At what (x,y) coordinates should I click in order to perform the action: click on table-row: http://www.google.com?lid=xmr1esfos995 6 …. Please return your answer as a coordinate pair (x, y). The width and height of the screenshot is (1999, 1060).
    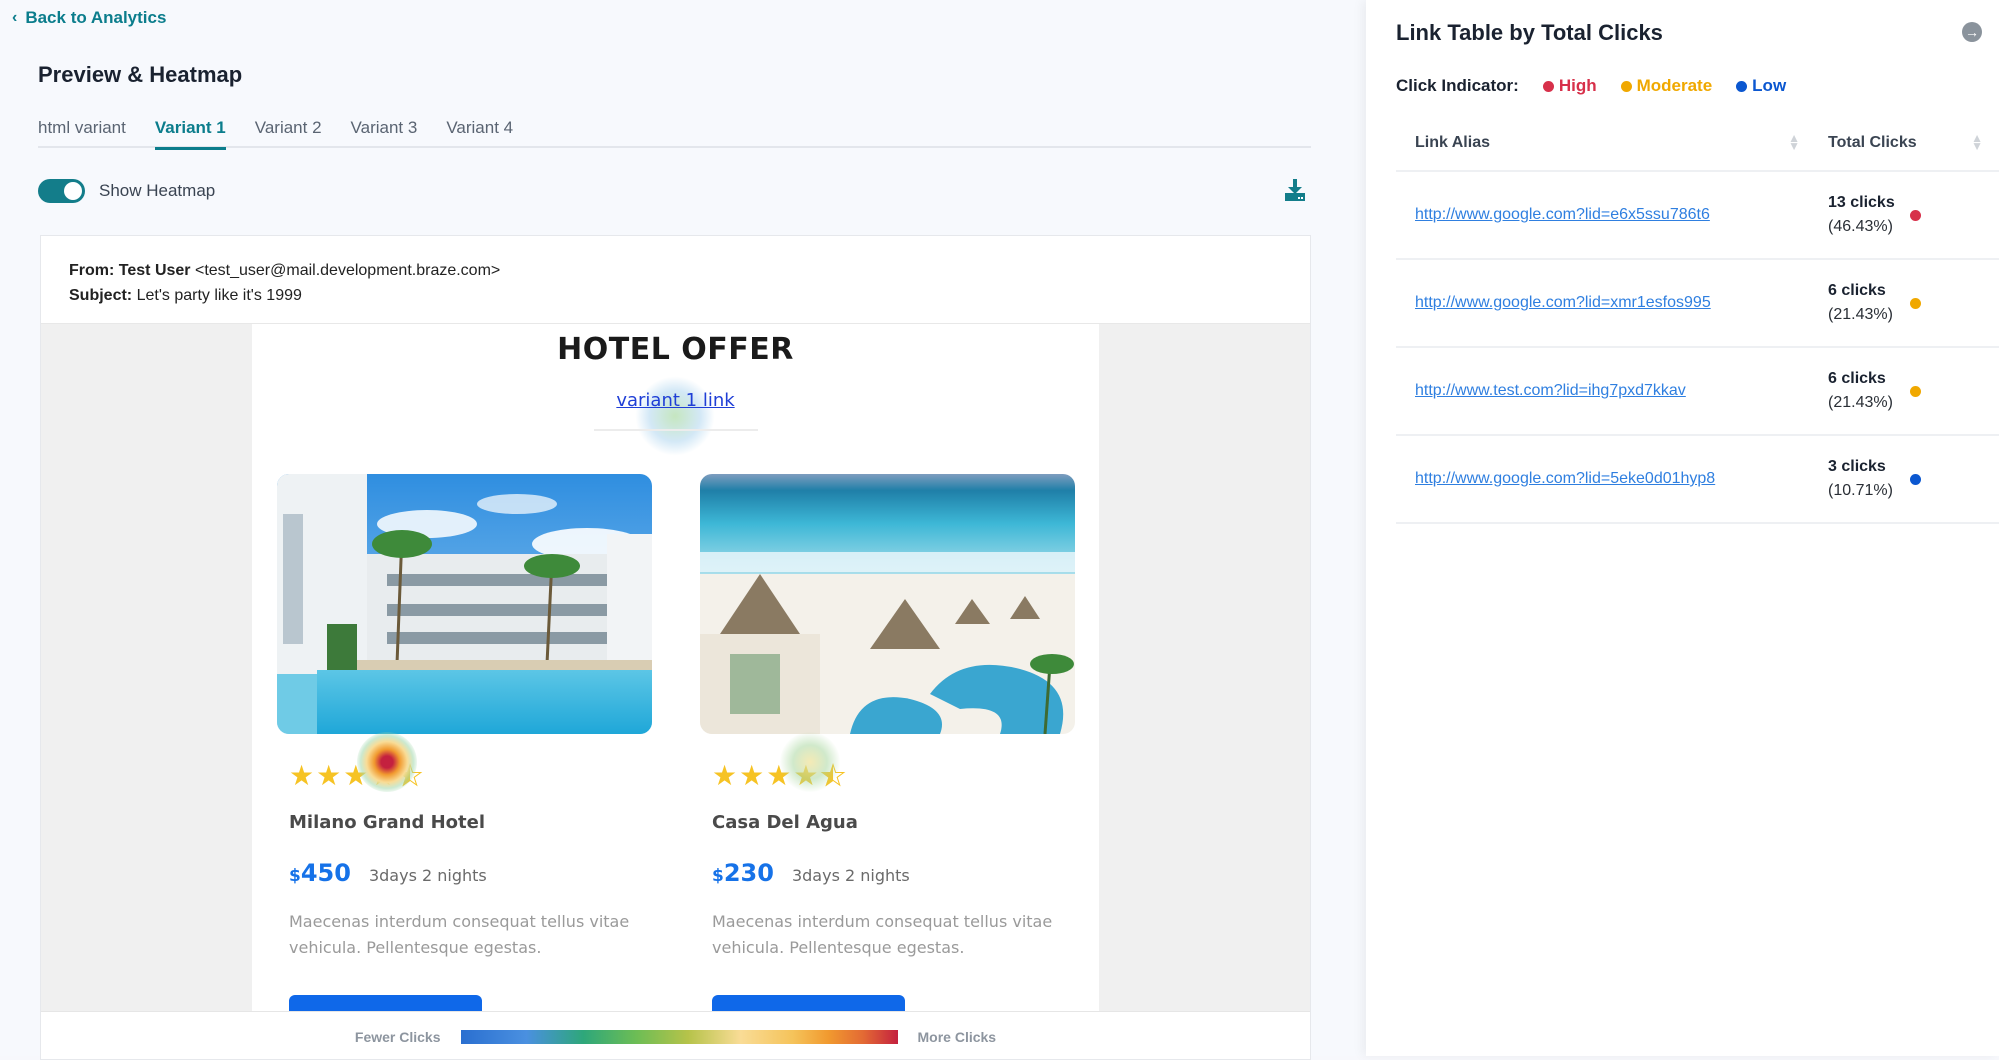
    Looking at the image, I should click on (1697, 304).